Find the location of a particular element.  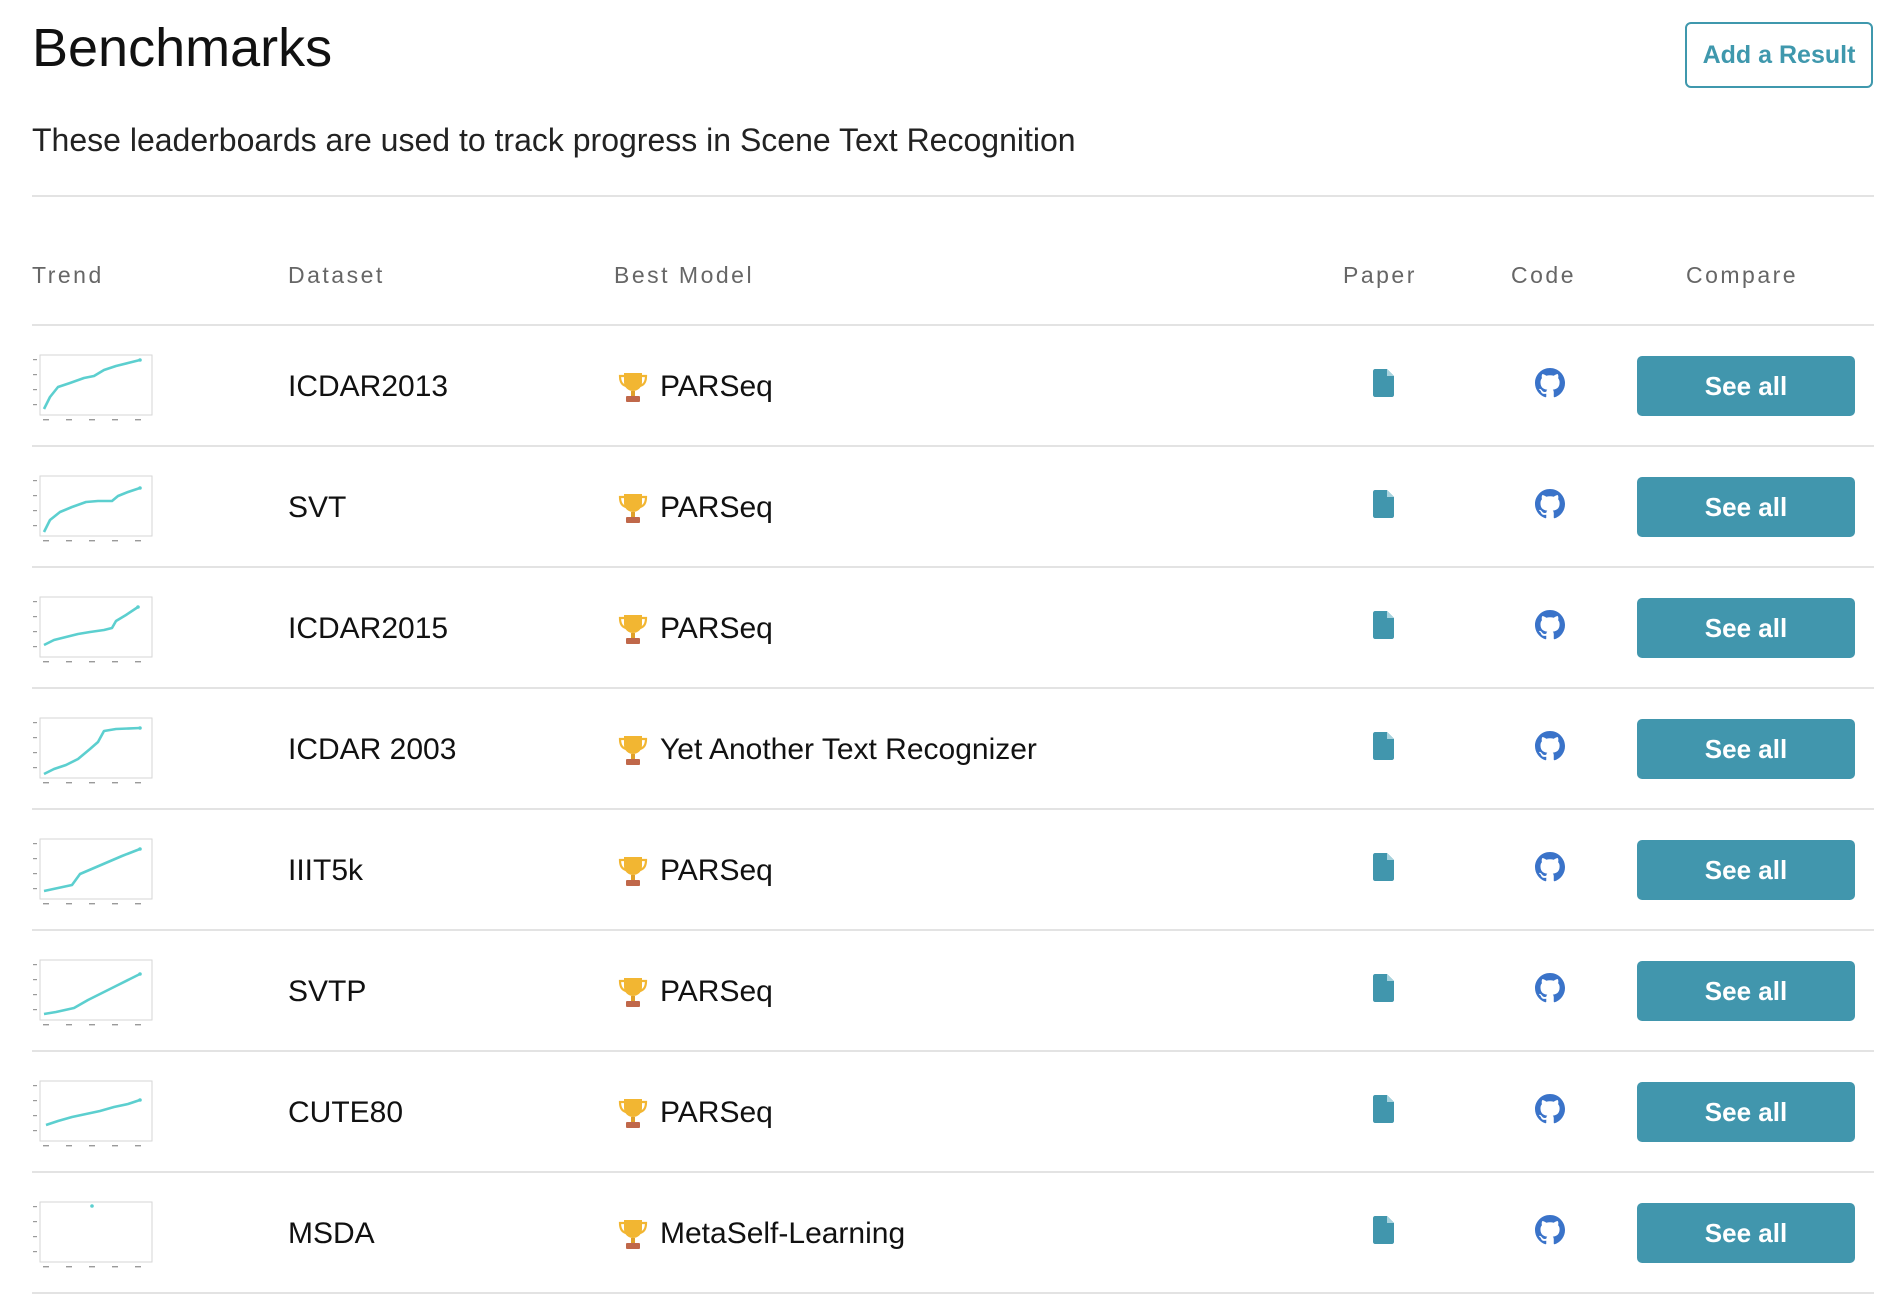

table-row: IIIT5k PARSeq See all is located at coordinates (953, 870).